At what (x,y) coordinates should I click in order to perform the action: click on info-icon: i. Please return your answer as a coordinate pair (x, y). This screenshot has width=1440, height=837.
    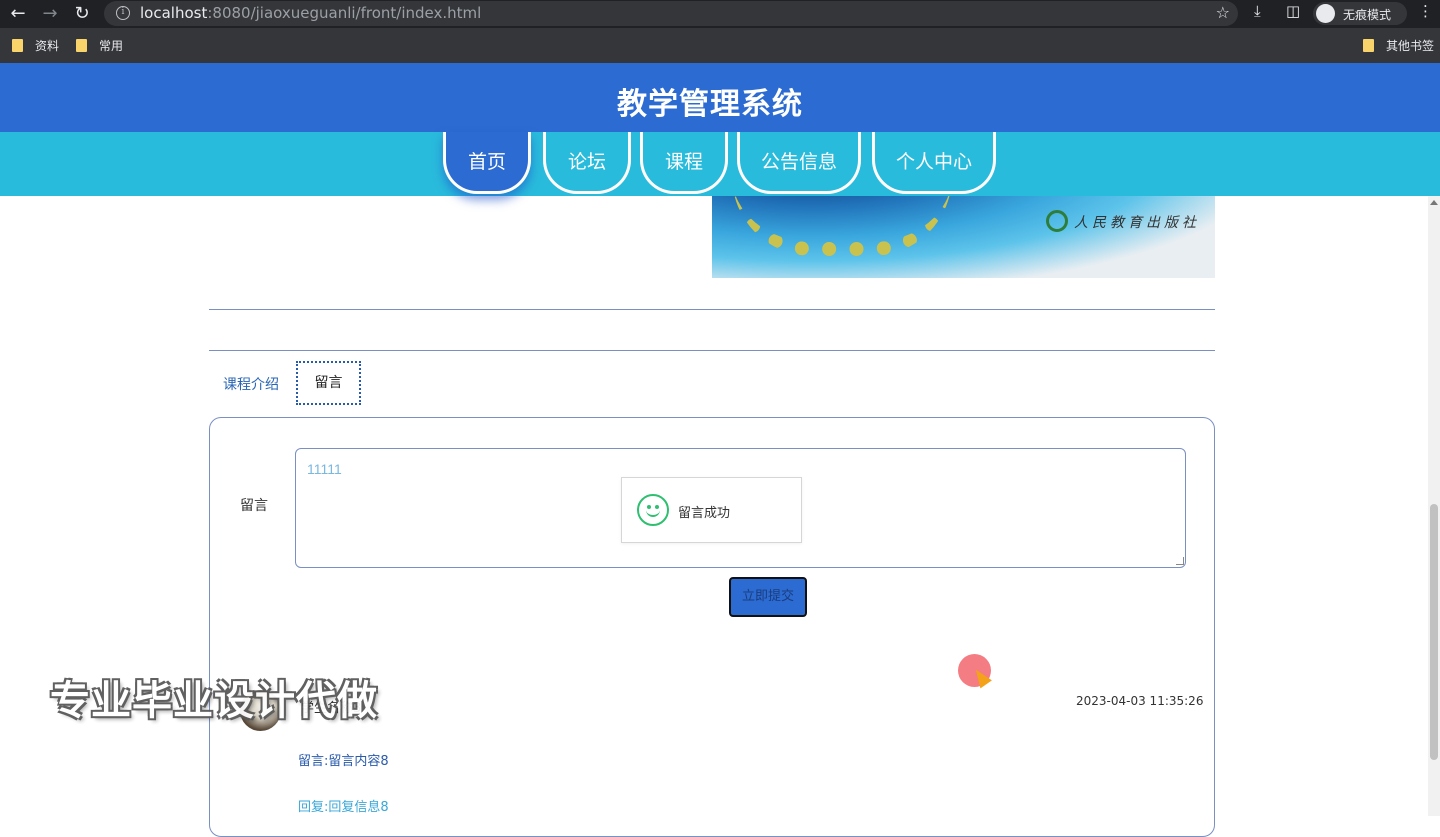
    Looking at the image, I should click on (123, 13).